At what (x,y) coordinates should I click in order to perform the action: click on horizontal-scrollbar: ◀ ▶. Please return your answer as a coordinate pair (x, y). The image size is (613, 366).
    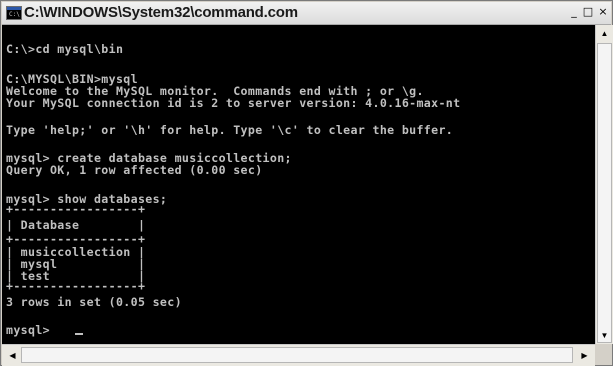
    Looking at the image, I should click on (298, 355).